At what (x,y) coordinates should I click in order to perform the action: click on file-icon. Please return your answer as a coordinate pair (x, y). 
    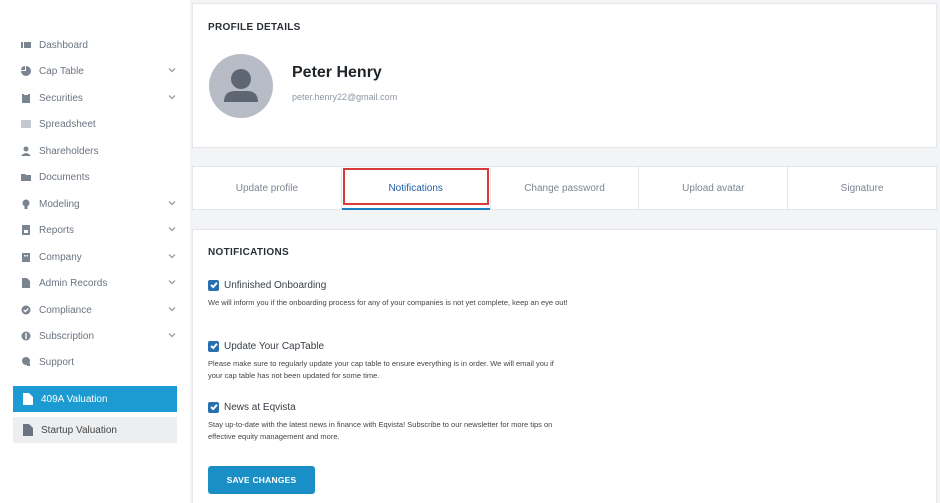
    Looking at the image, I should click on (26, 283).